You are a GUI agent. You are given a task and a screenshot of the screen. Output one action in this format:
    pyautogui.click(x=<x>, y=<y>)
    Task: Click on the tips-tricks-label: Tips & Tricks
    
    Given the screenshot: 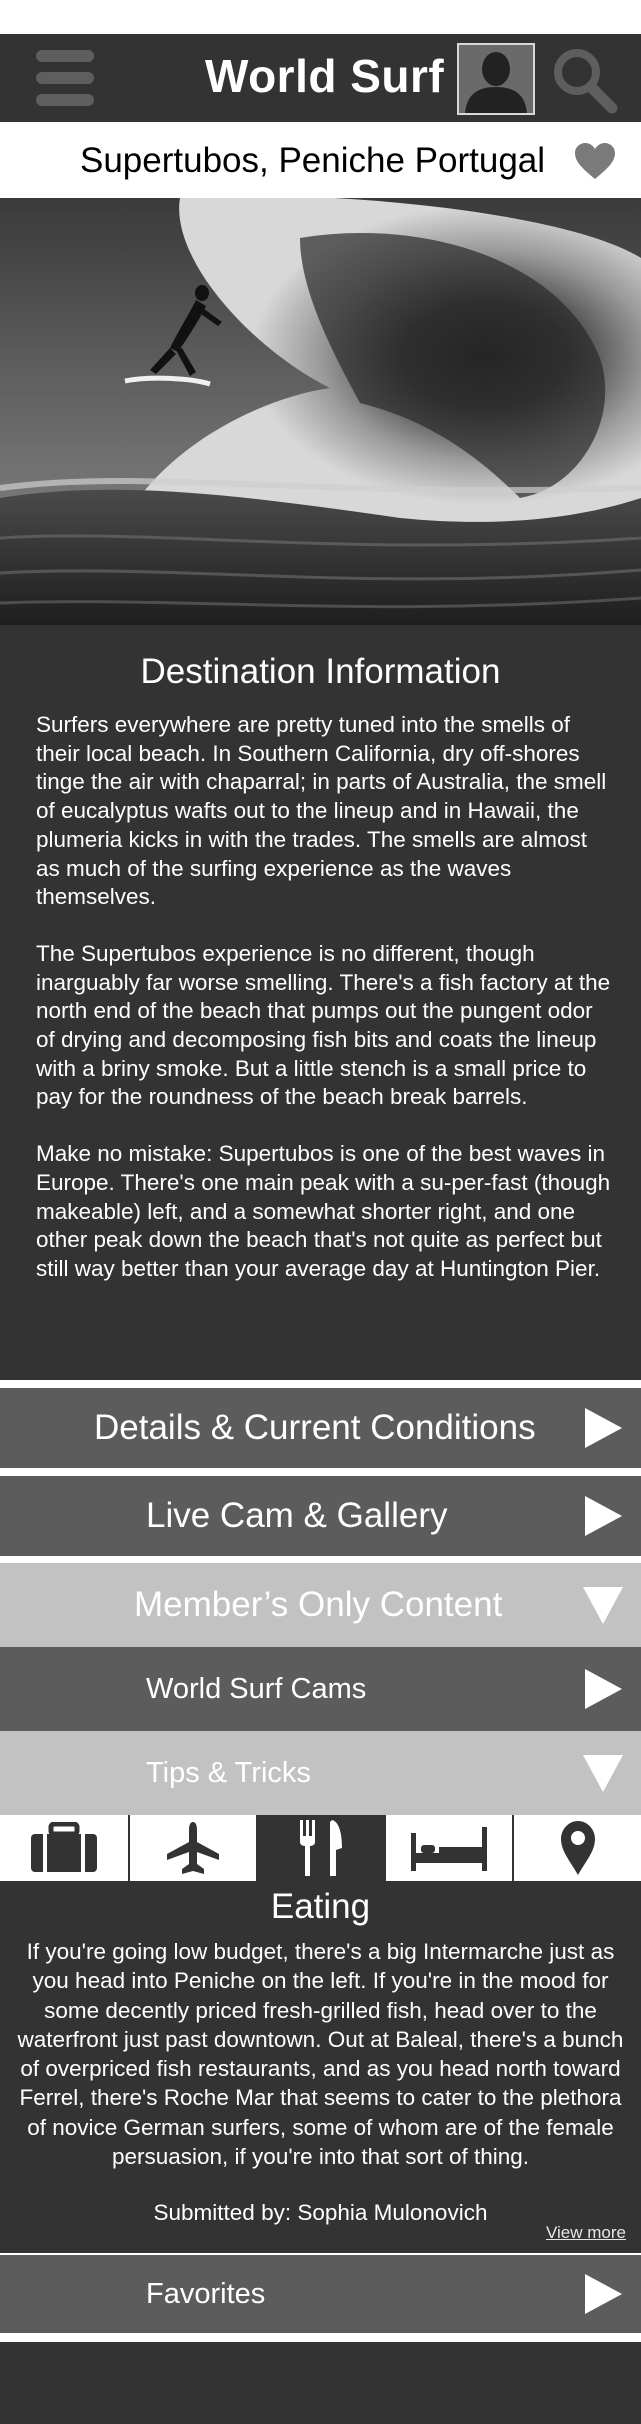 What is the action you would take?
    pyautogui.click(x=228, y=1773)
    